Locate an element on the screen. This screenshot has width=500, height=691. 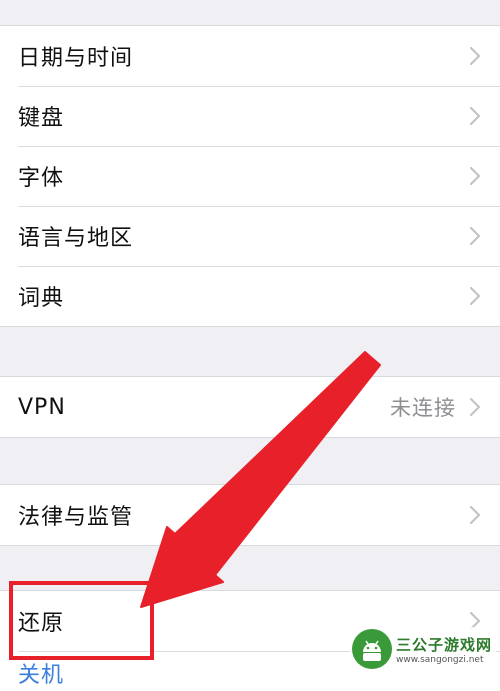
row-label: 词典 is located at coordinates (41, 298).